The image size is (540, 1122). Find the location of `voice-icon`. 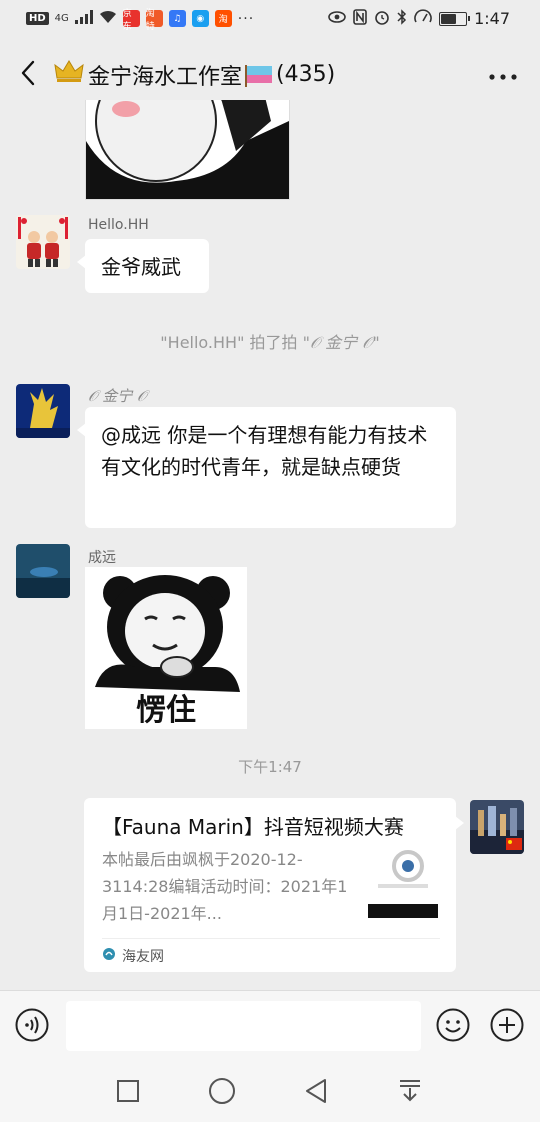

voice-icon is located at coordinates (32, 1025).